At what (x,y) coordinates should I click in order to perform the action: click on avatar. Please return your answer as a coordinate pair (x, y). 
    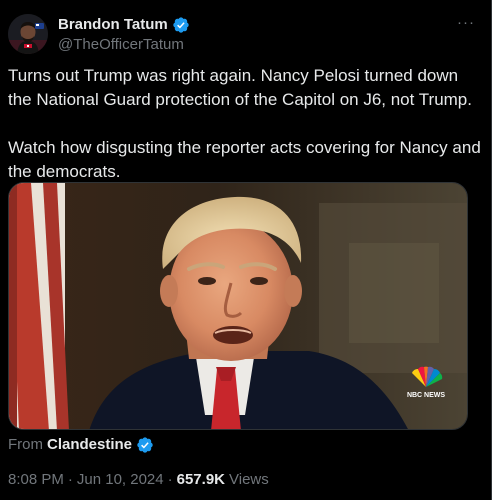
    Looking at the image, I should click on (28, 34).